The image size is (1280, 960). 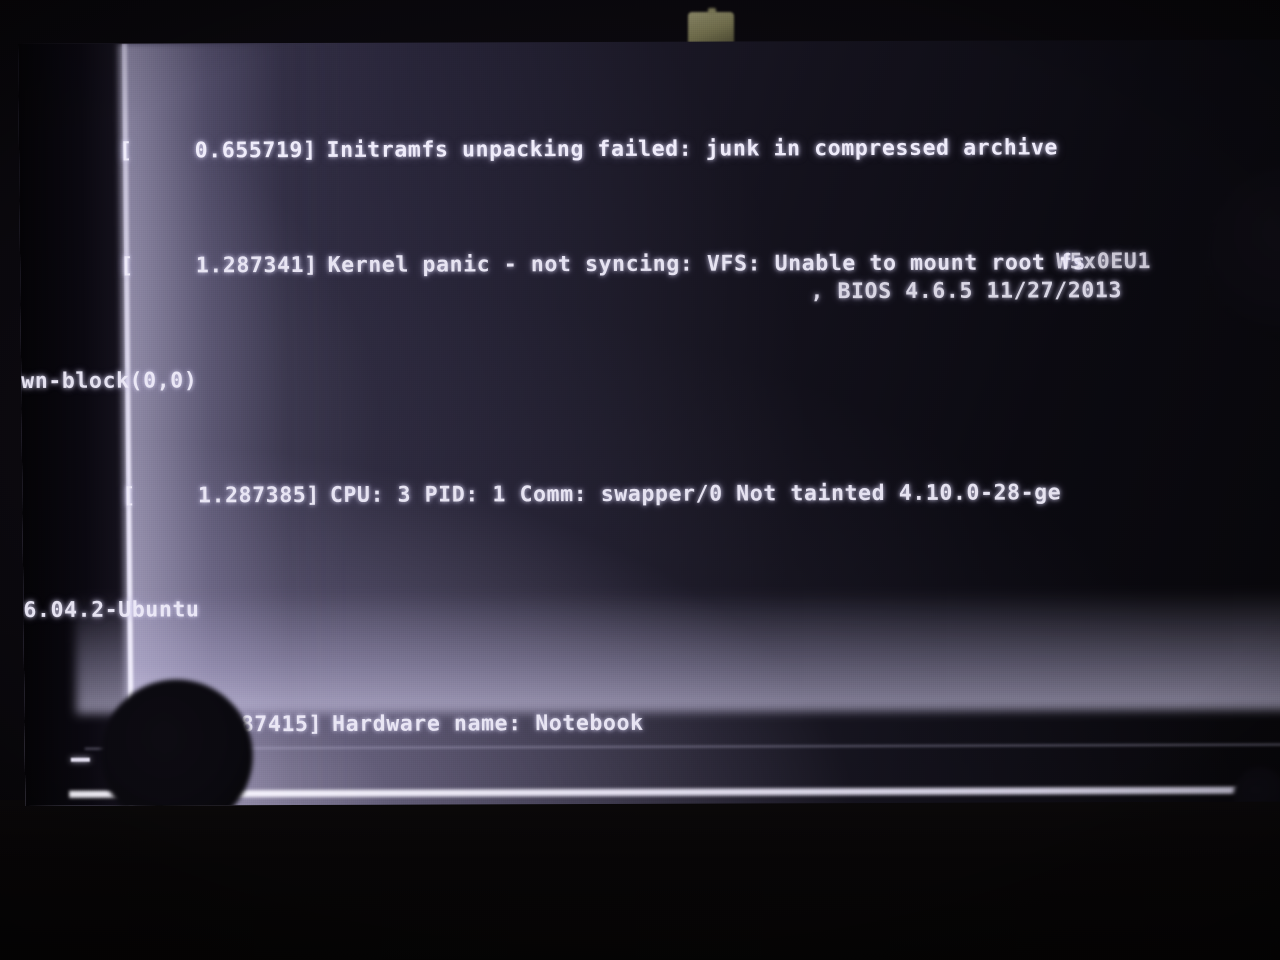 What do you see at coordinates (487, 723) in the screenshot?
I see `console-text: Hardware name: Notebook` at bounding box center [487, 723].